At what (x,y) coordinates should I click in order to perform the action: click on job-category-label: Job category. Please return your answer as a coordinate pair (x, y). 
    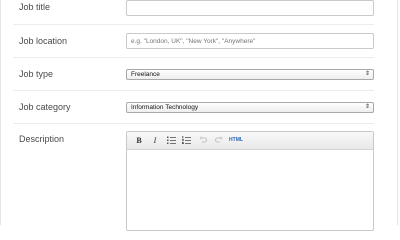
    Looking at the image, I should click on (45, 107).